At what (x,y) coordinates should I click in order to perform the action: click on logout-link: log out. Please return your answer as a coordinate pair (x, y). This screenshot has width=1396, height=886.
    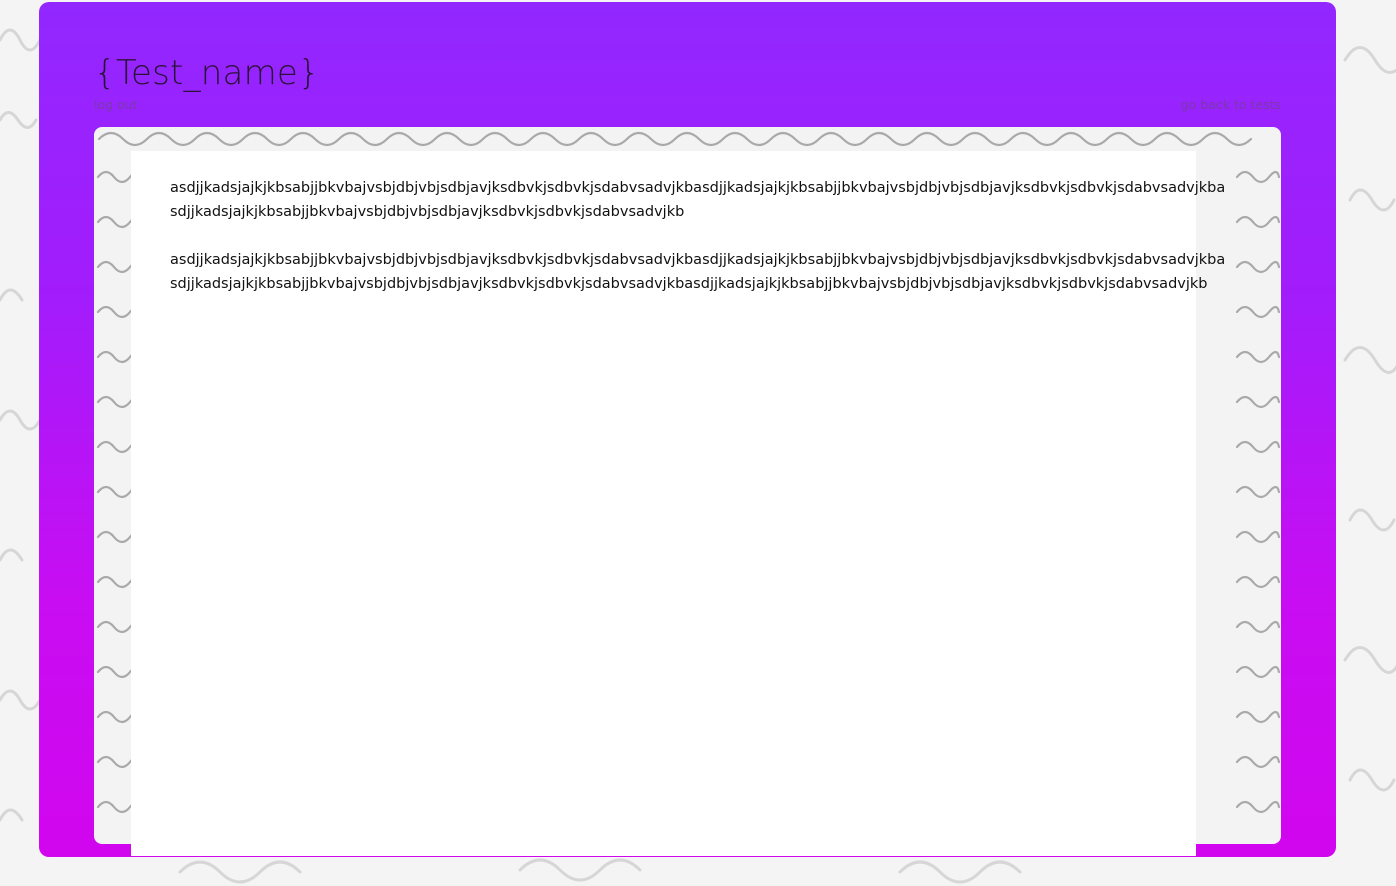
    Looking at the image, I should click on (116, 105).